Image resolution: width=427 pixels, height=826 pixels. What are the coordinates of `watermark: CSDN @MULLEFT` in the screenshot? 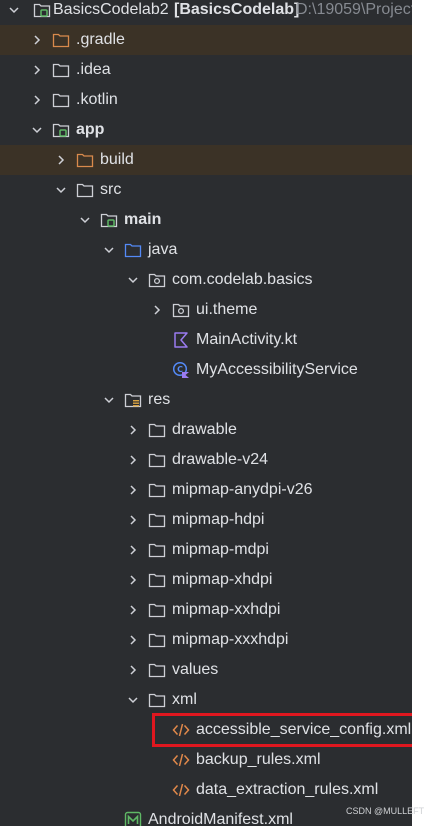 It's located at (385, 811).